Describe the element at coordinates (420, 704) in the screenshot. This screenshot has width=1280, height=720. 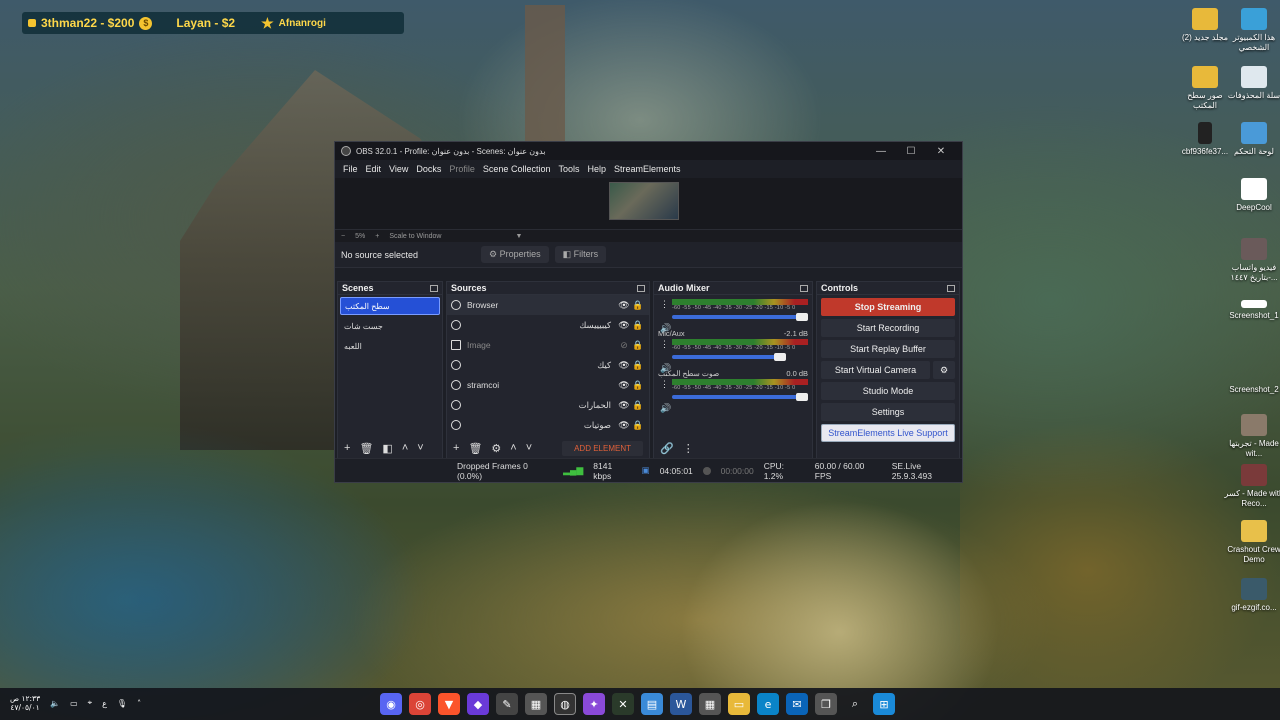
I see `chrome-icon: ◎` at that location.